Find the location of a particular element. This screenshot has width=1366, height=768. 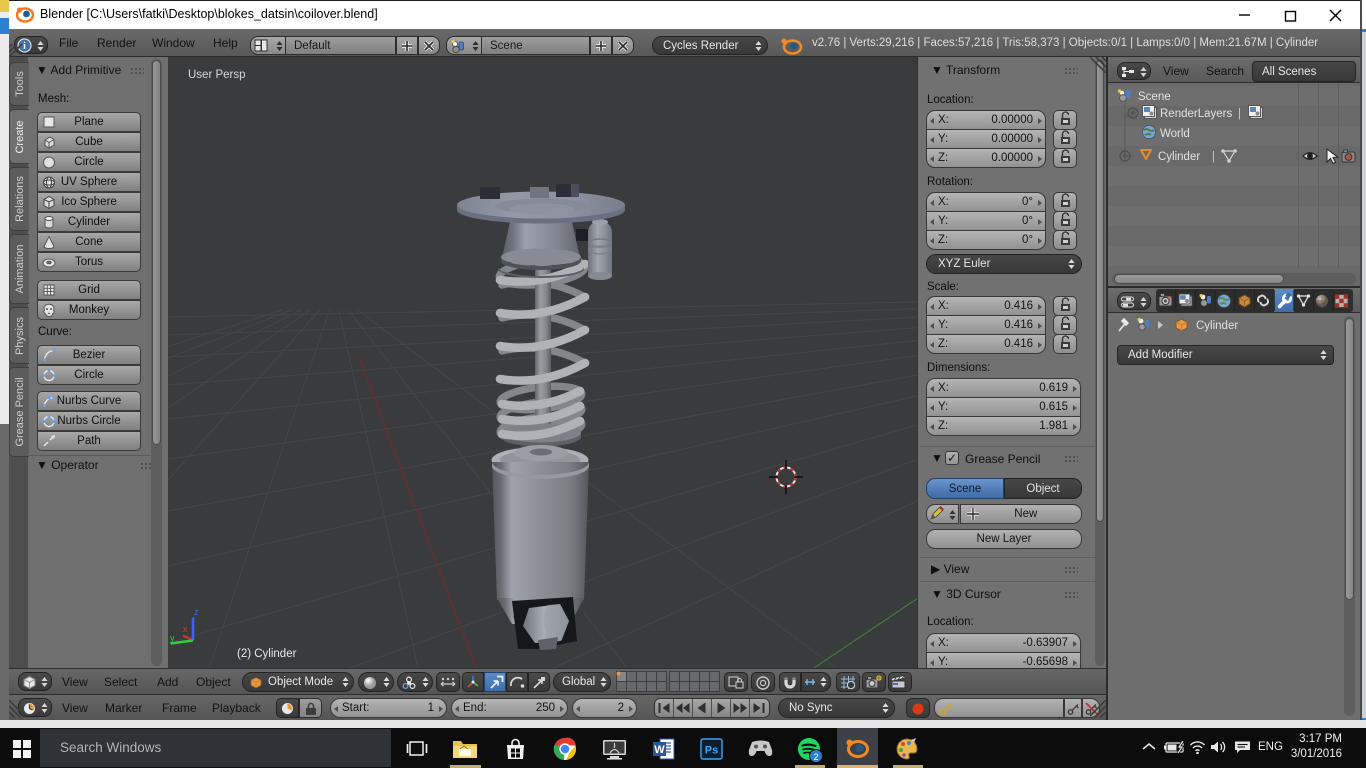

svg-text: Ps is located at coordinates (711, 751).